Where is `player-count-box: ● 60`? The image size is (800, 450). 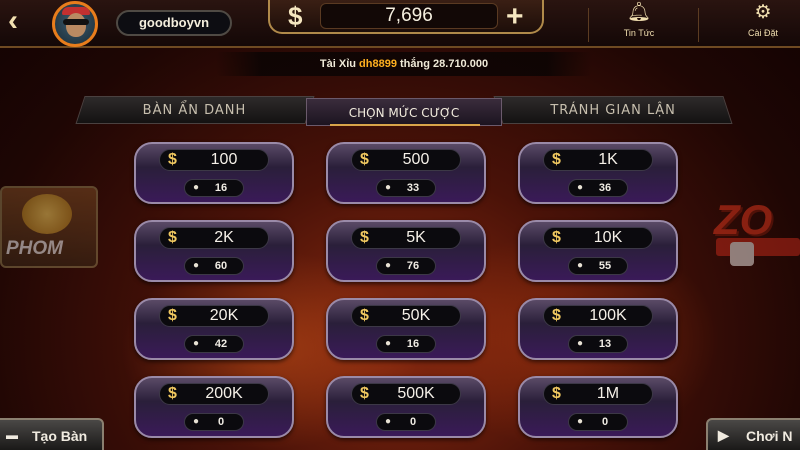 player-count-box: ● 60 is located at coordinates (214, 266).